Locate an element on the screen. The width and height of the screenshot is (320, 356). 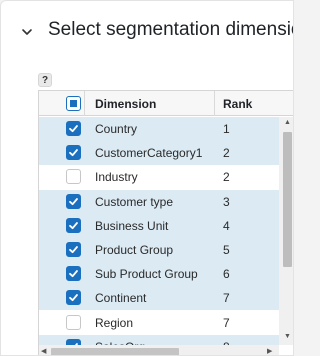
dimension-cell: Continent is located at coordinates (121, 298).